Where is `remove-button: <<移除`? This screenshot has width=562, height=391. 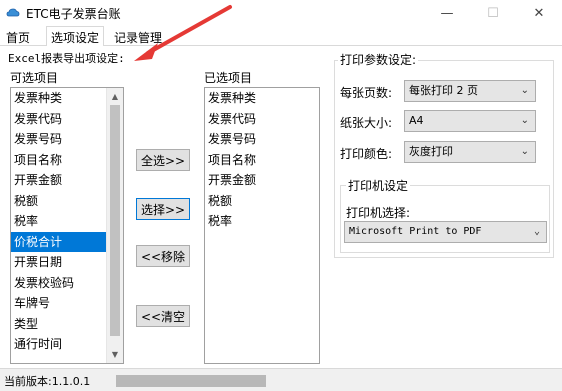
remove-button: <<移除 is located at coordinates (163, 256).